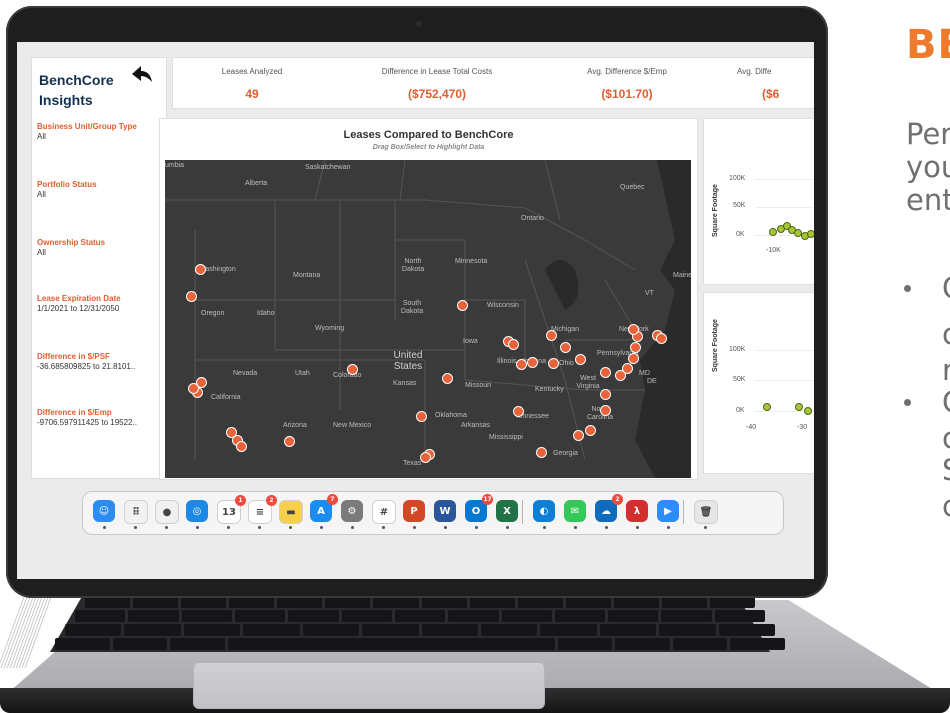 The width and height of the screenshot is (950, 713). I want to click on system-preferences-icon: ⚙, so click(352, 511).